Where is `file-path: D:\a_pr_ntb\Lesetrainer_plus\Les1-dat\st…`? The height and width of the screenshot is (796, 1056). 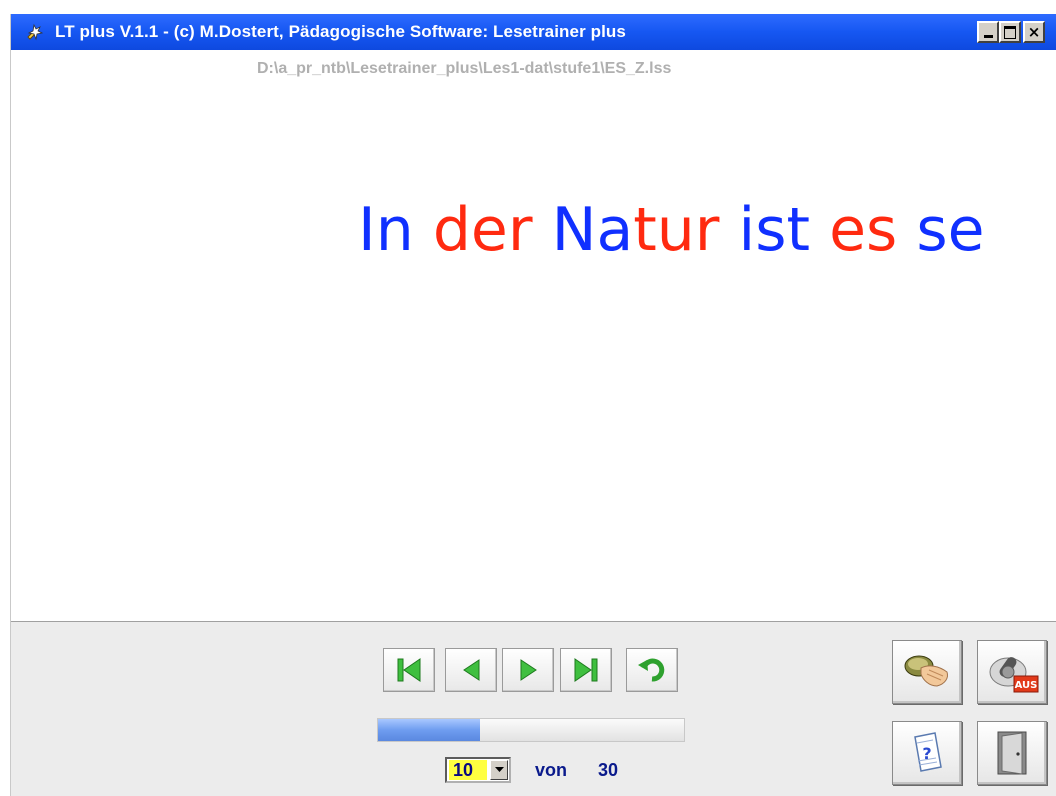
file-path: D:\a_pr_ntb\Lesetrainer_plus\Les1-dat\st… is located at coordinates (464, 68).